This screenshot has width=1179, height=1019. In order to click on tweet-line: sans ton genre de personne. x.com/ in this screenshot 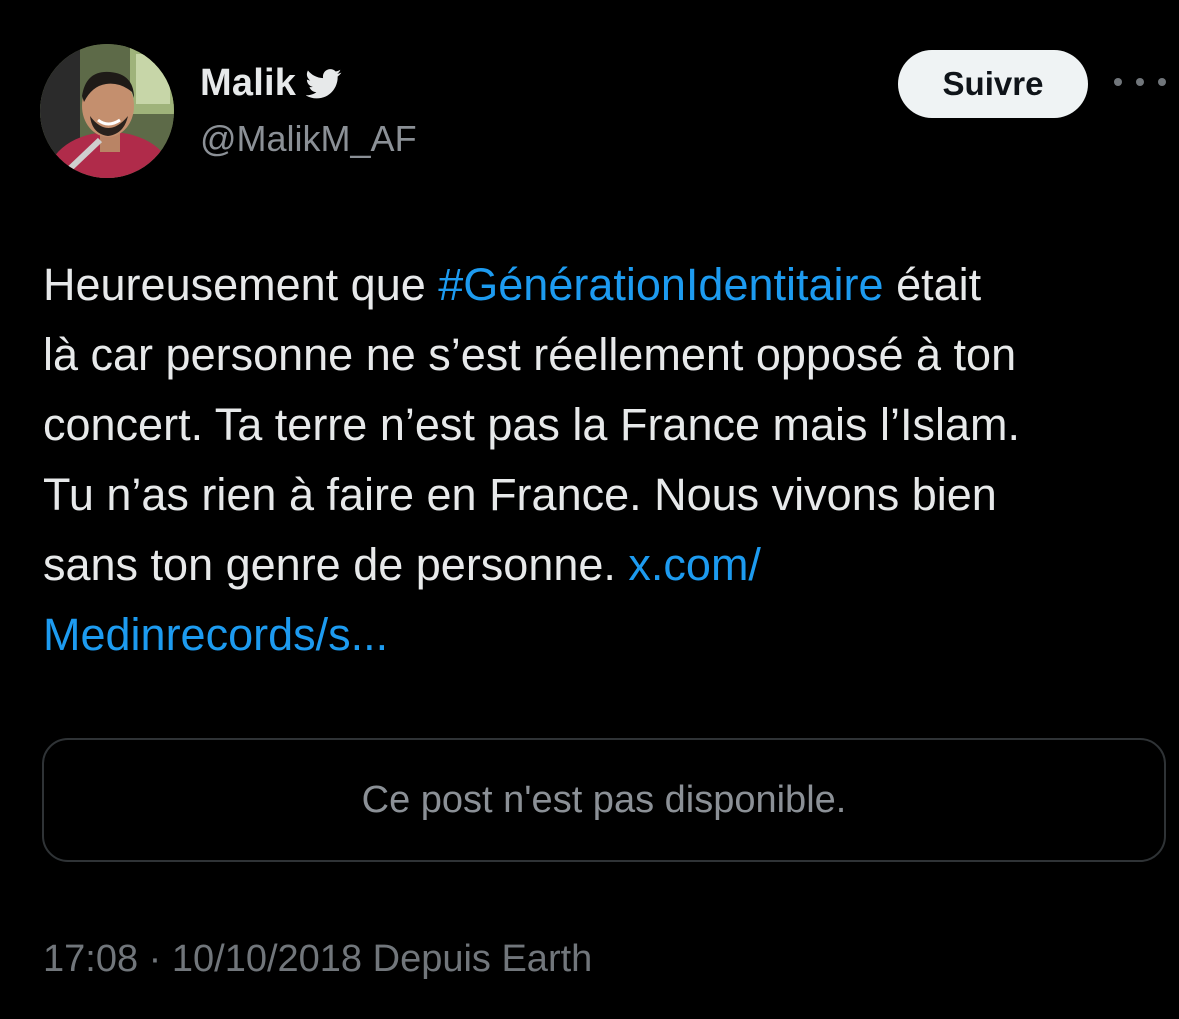, I will do `click(603, 565)`.